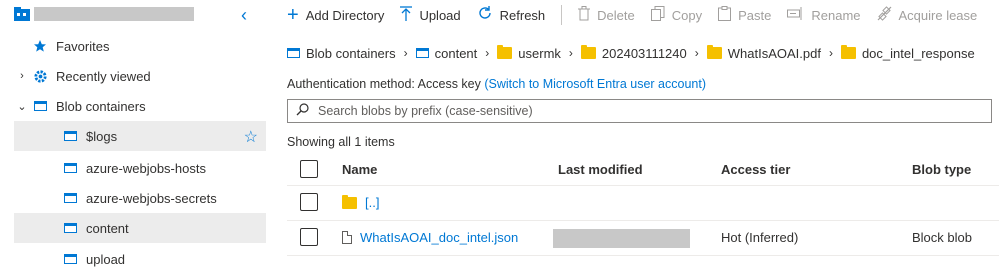 The height and width of the screenshot is (279, 999). I want to click on auth-value: Access key, so click(449, 84).